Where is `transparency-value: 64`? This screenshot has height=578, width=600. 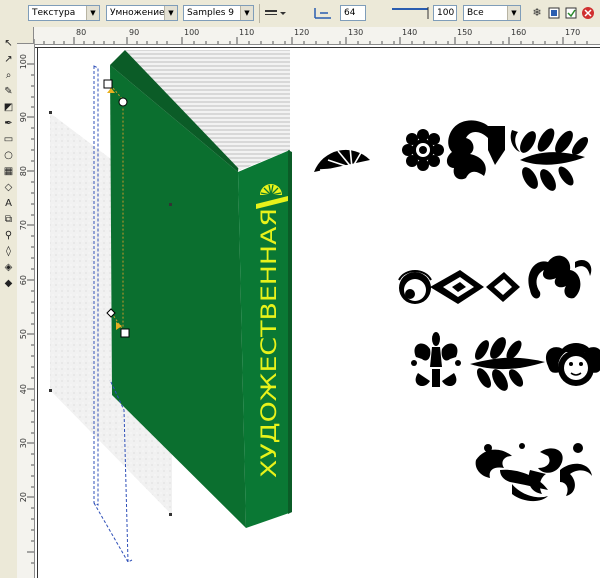 transparency-value: 64 is located at coordinates (353, 13).